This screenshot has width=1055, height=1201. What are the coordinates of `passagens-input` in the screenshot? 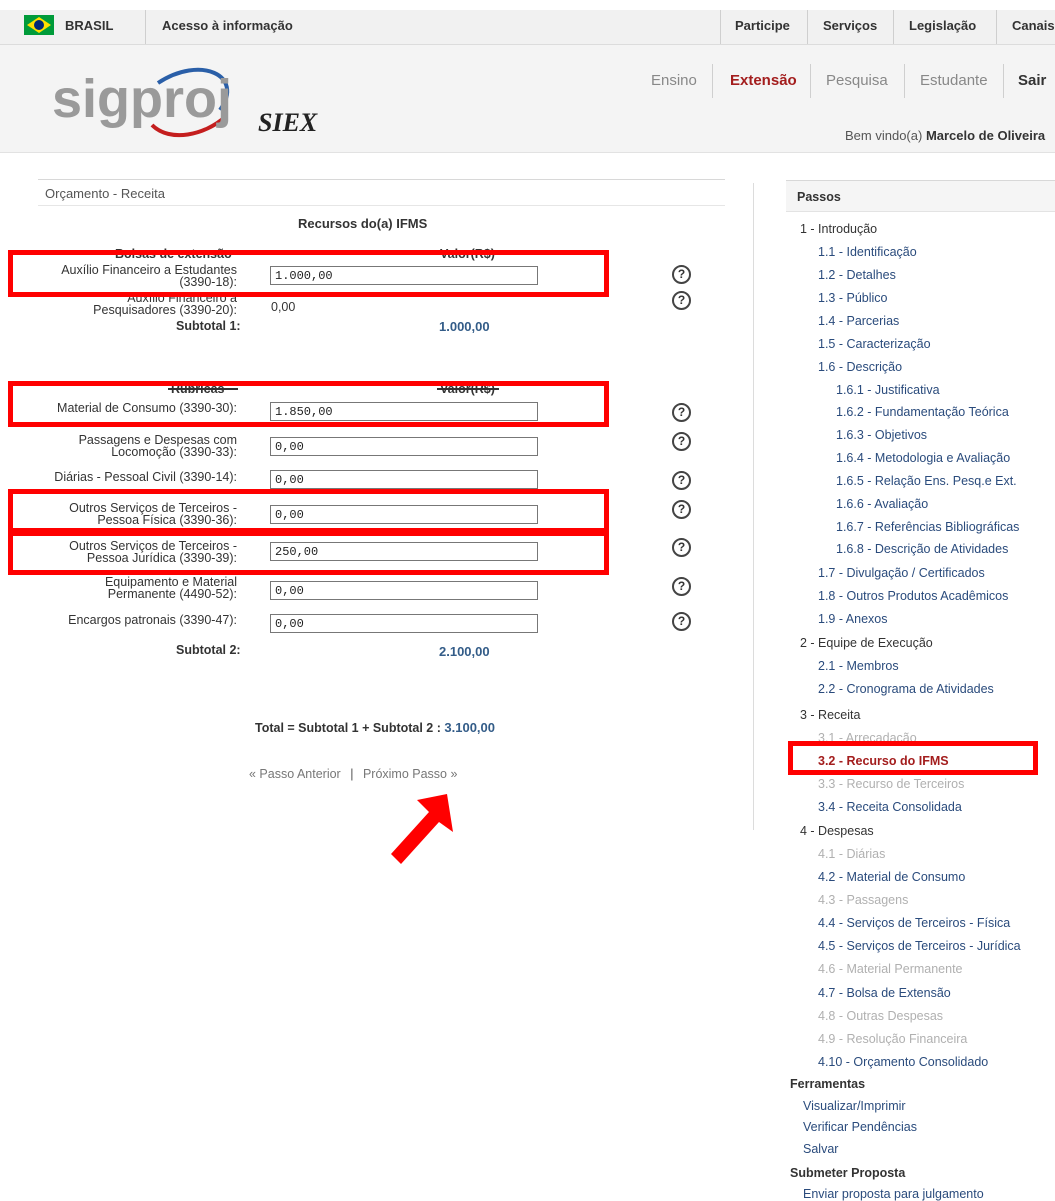 It's located at (404, 446).